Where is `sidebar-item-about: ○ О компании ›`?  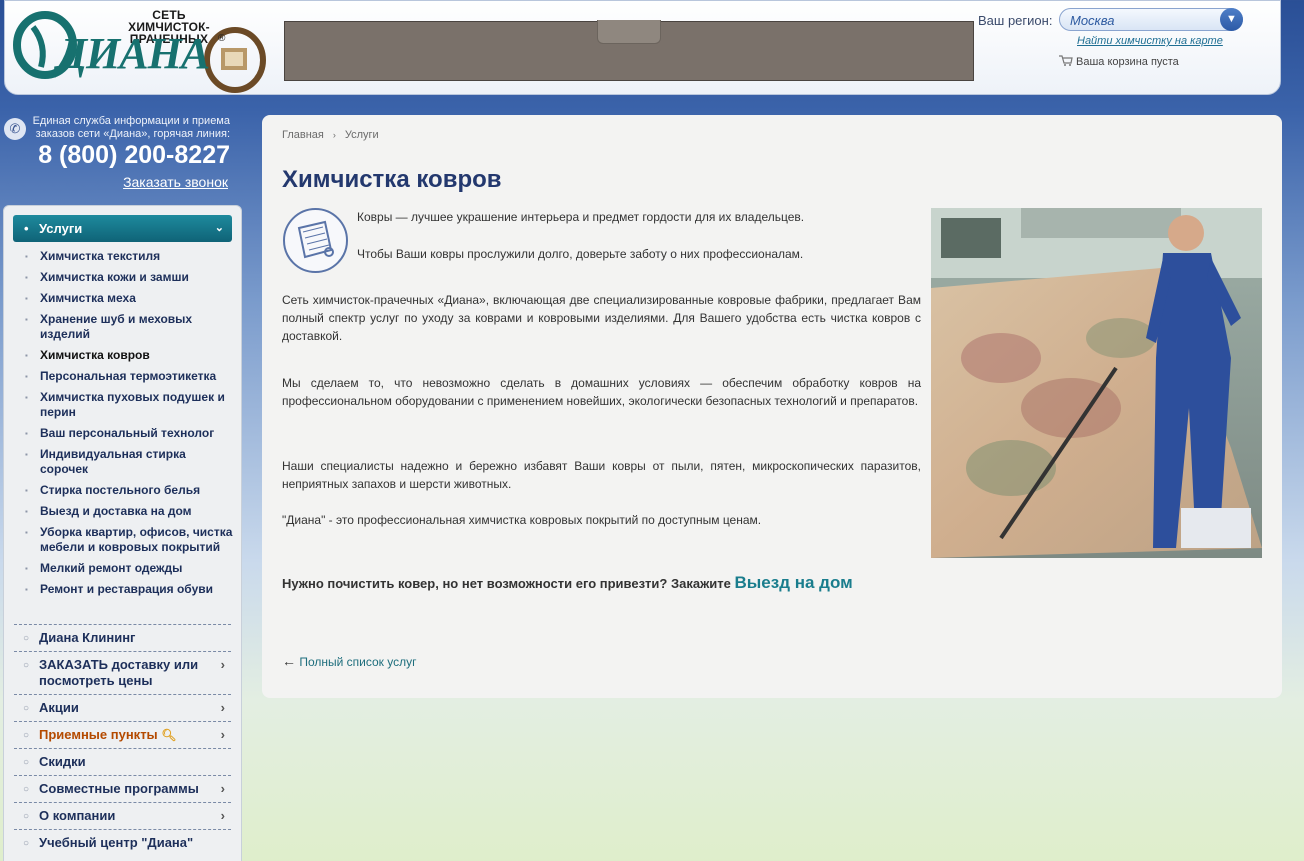
sidebar-item-about: ○ О компании › is located at coordinates (122, 815).